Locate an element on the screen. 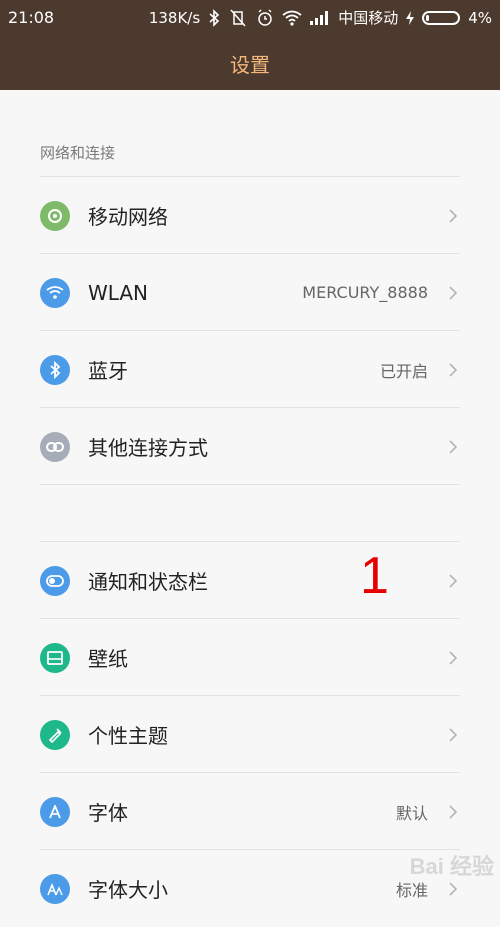  settings-item-font: 字体 默认 is located at coordinates (250, 811).